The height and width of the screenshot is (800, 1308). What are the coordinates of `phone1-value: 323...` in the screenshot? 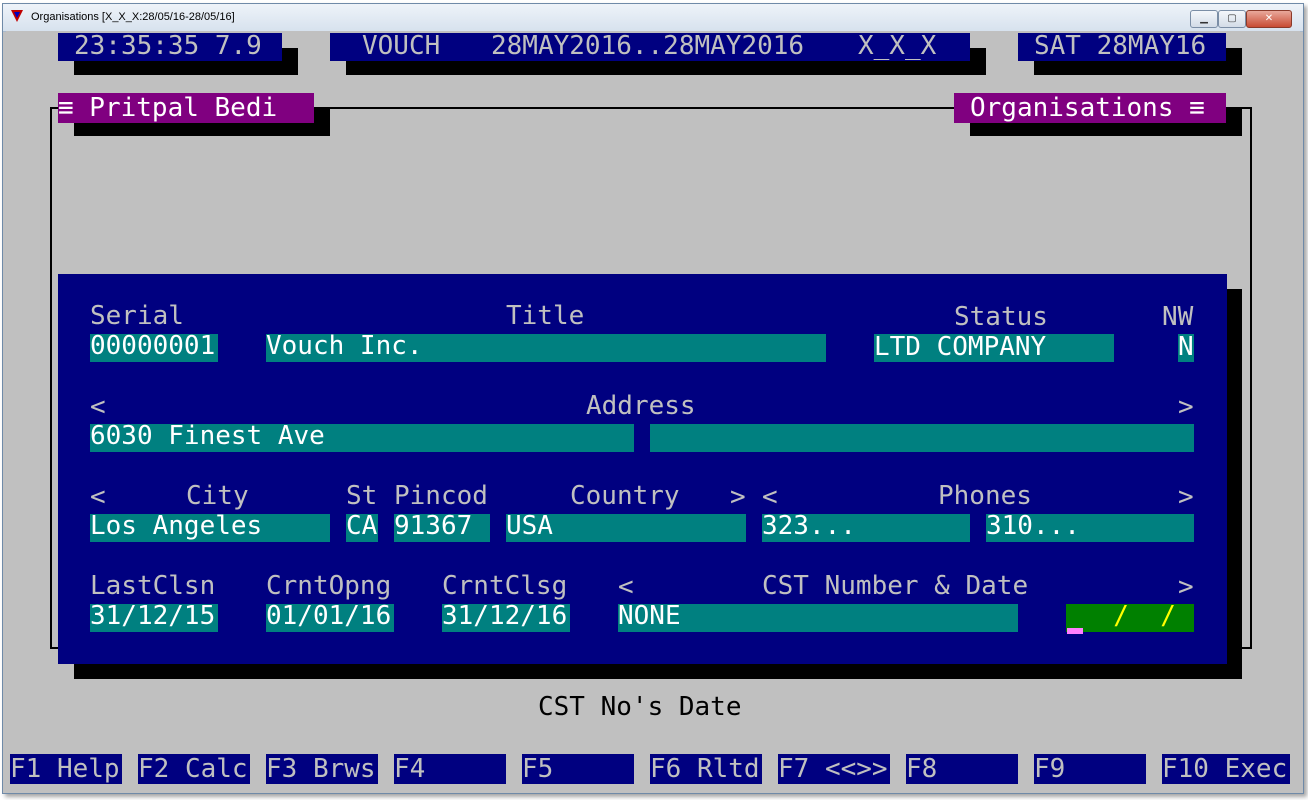 It's located at (809, 526).